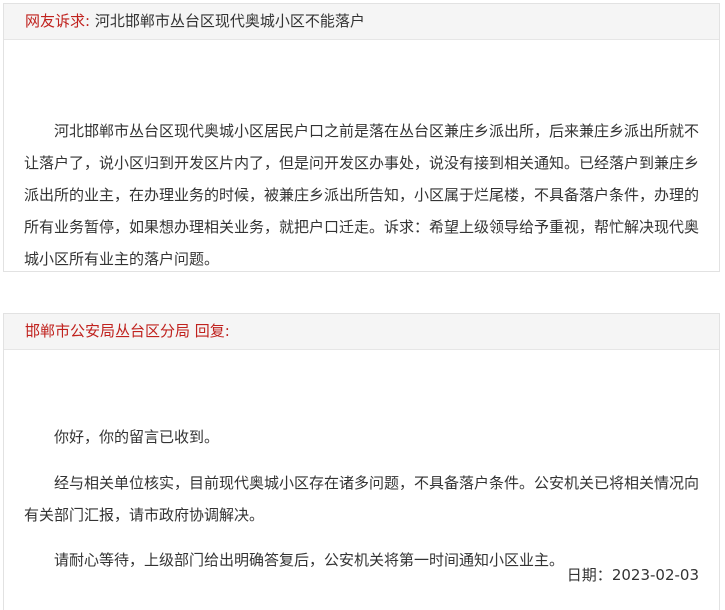 This screenshot has width=725, height=610. Describe the element at coordinates (137, 437) in the screenshot. I see `reply-paragraph-1: 你好，你的留言已收到。` at that location.